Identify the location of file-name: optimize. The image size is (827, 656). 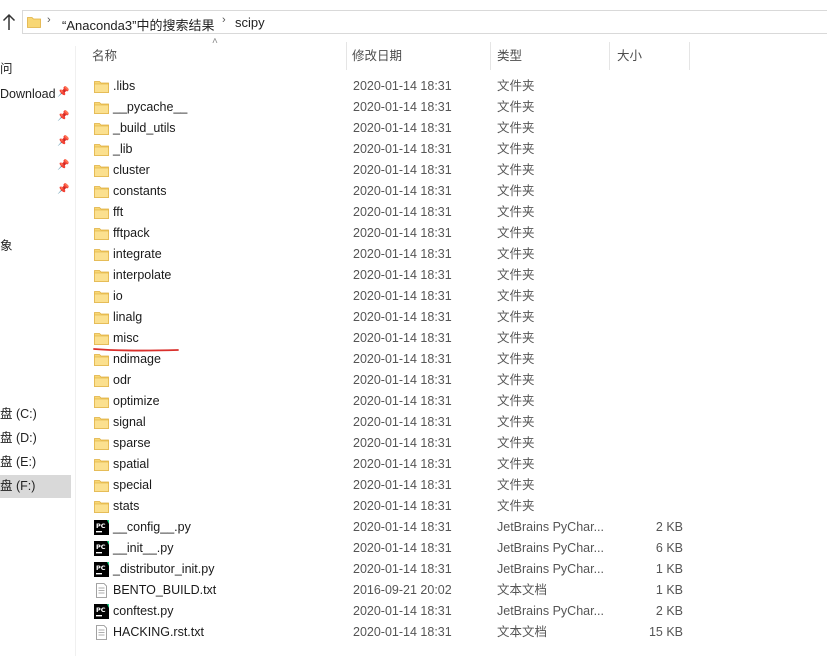
(136, 401).